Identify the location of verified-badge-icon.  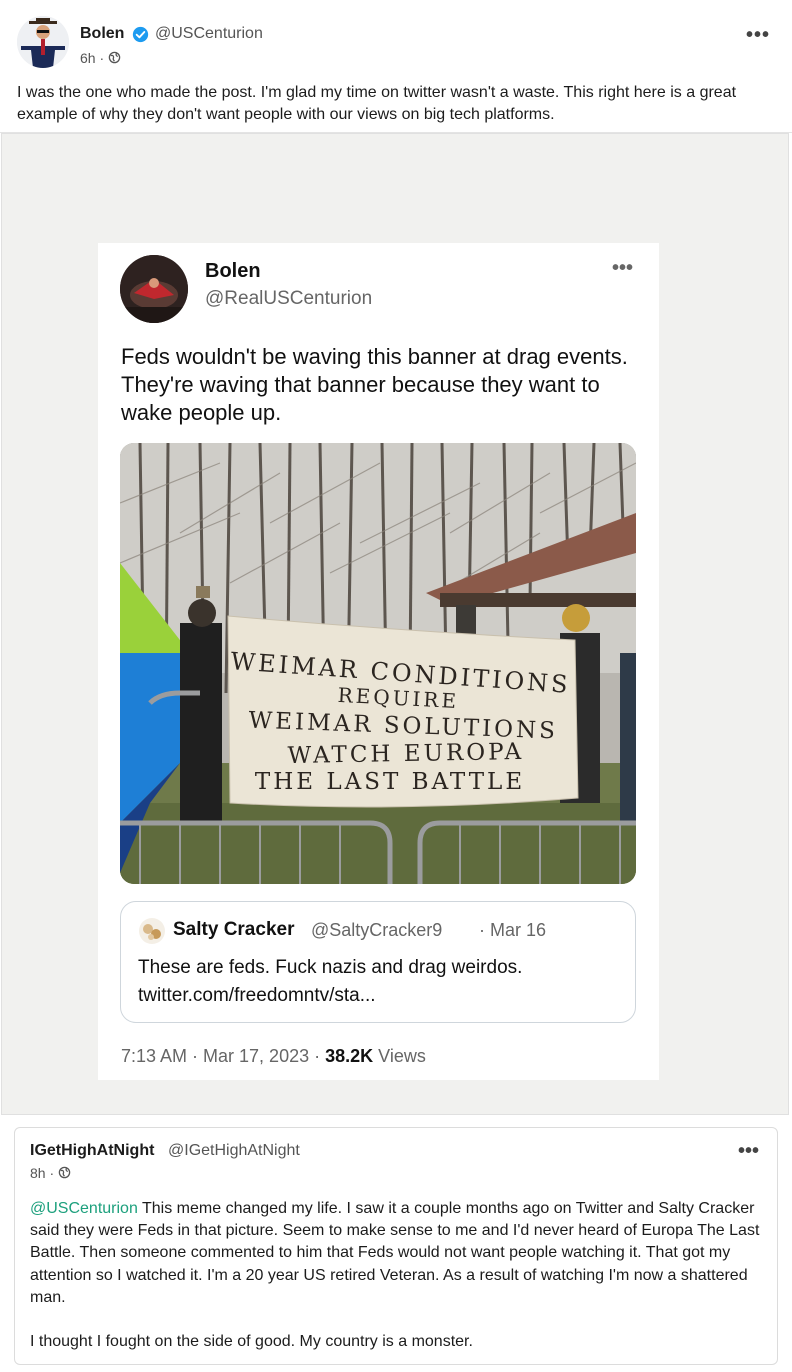
(140, 34).